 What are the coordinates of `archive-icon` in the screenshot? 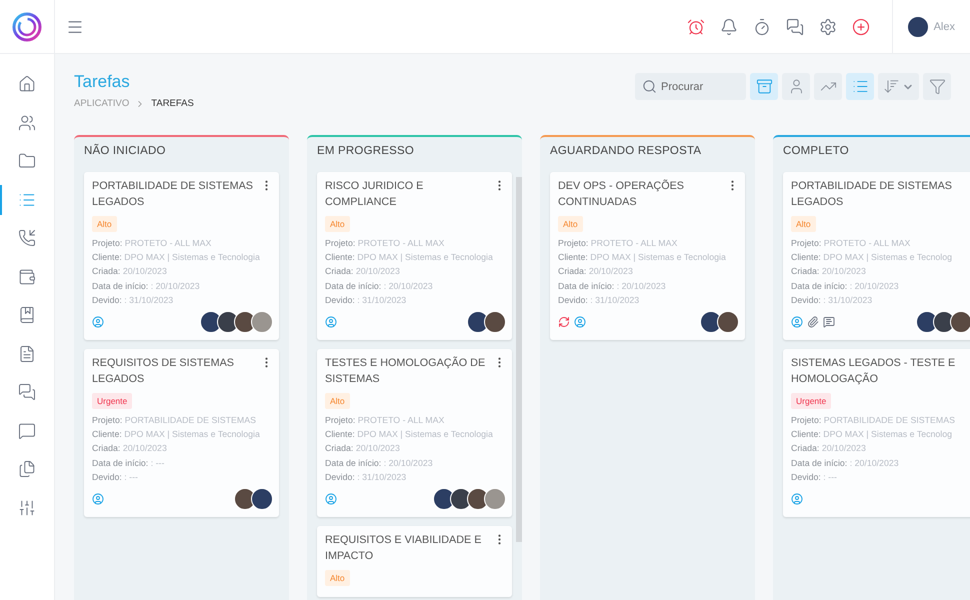 It's located at (764, 86).